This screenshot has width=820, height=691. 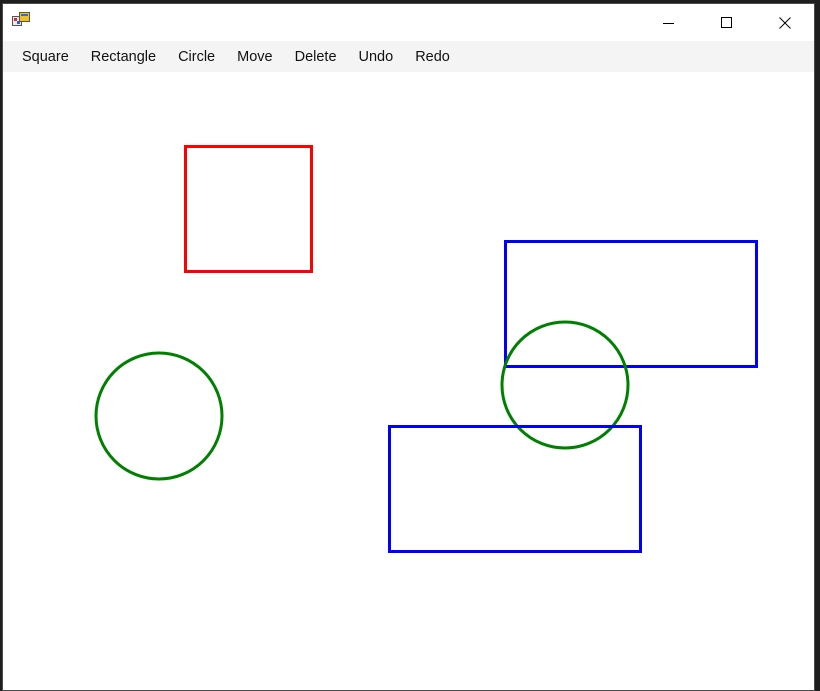 What do you see at coordinates (408, 22) in the screenshot?
I see `title-bar` at bounding box center [408, 22].